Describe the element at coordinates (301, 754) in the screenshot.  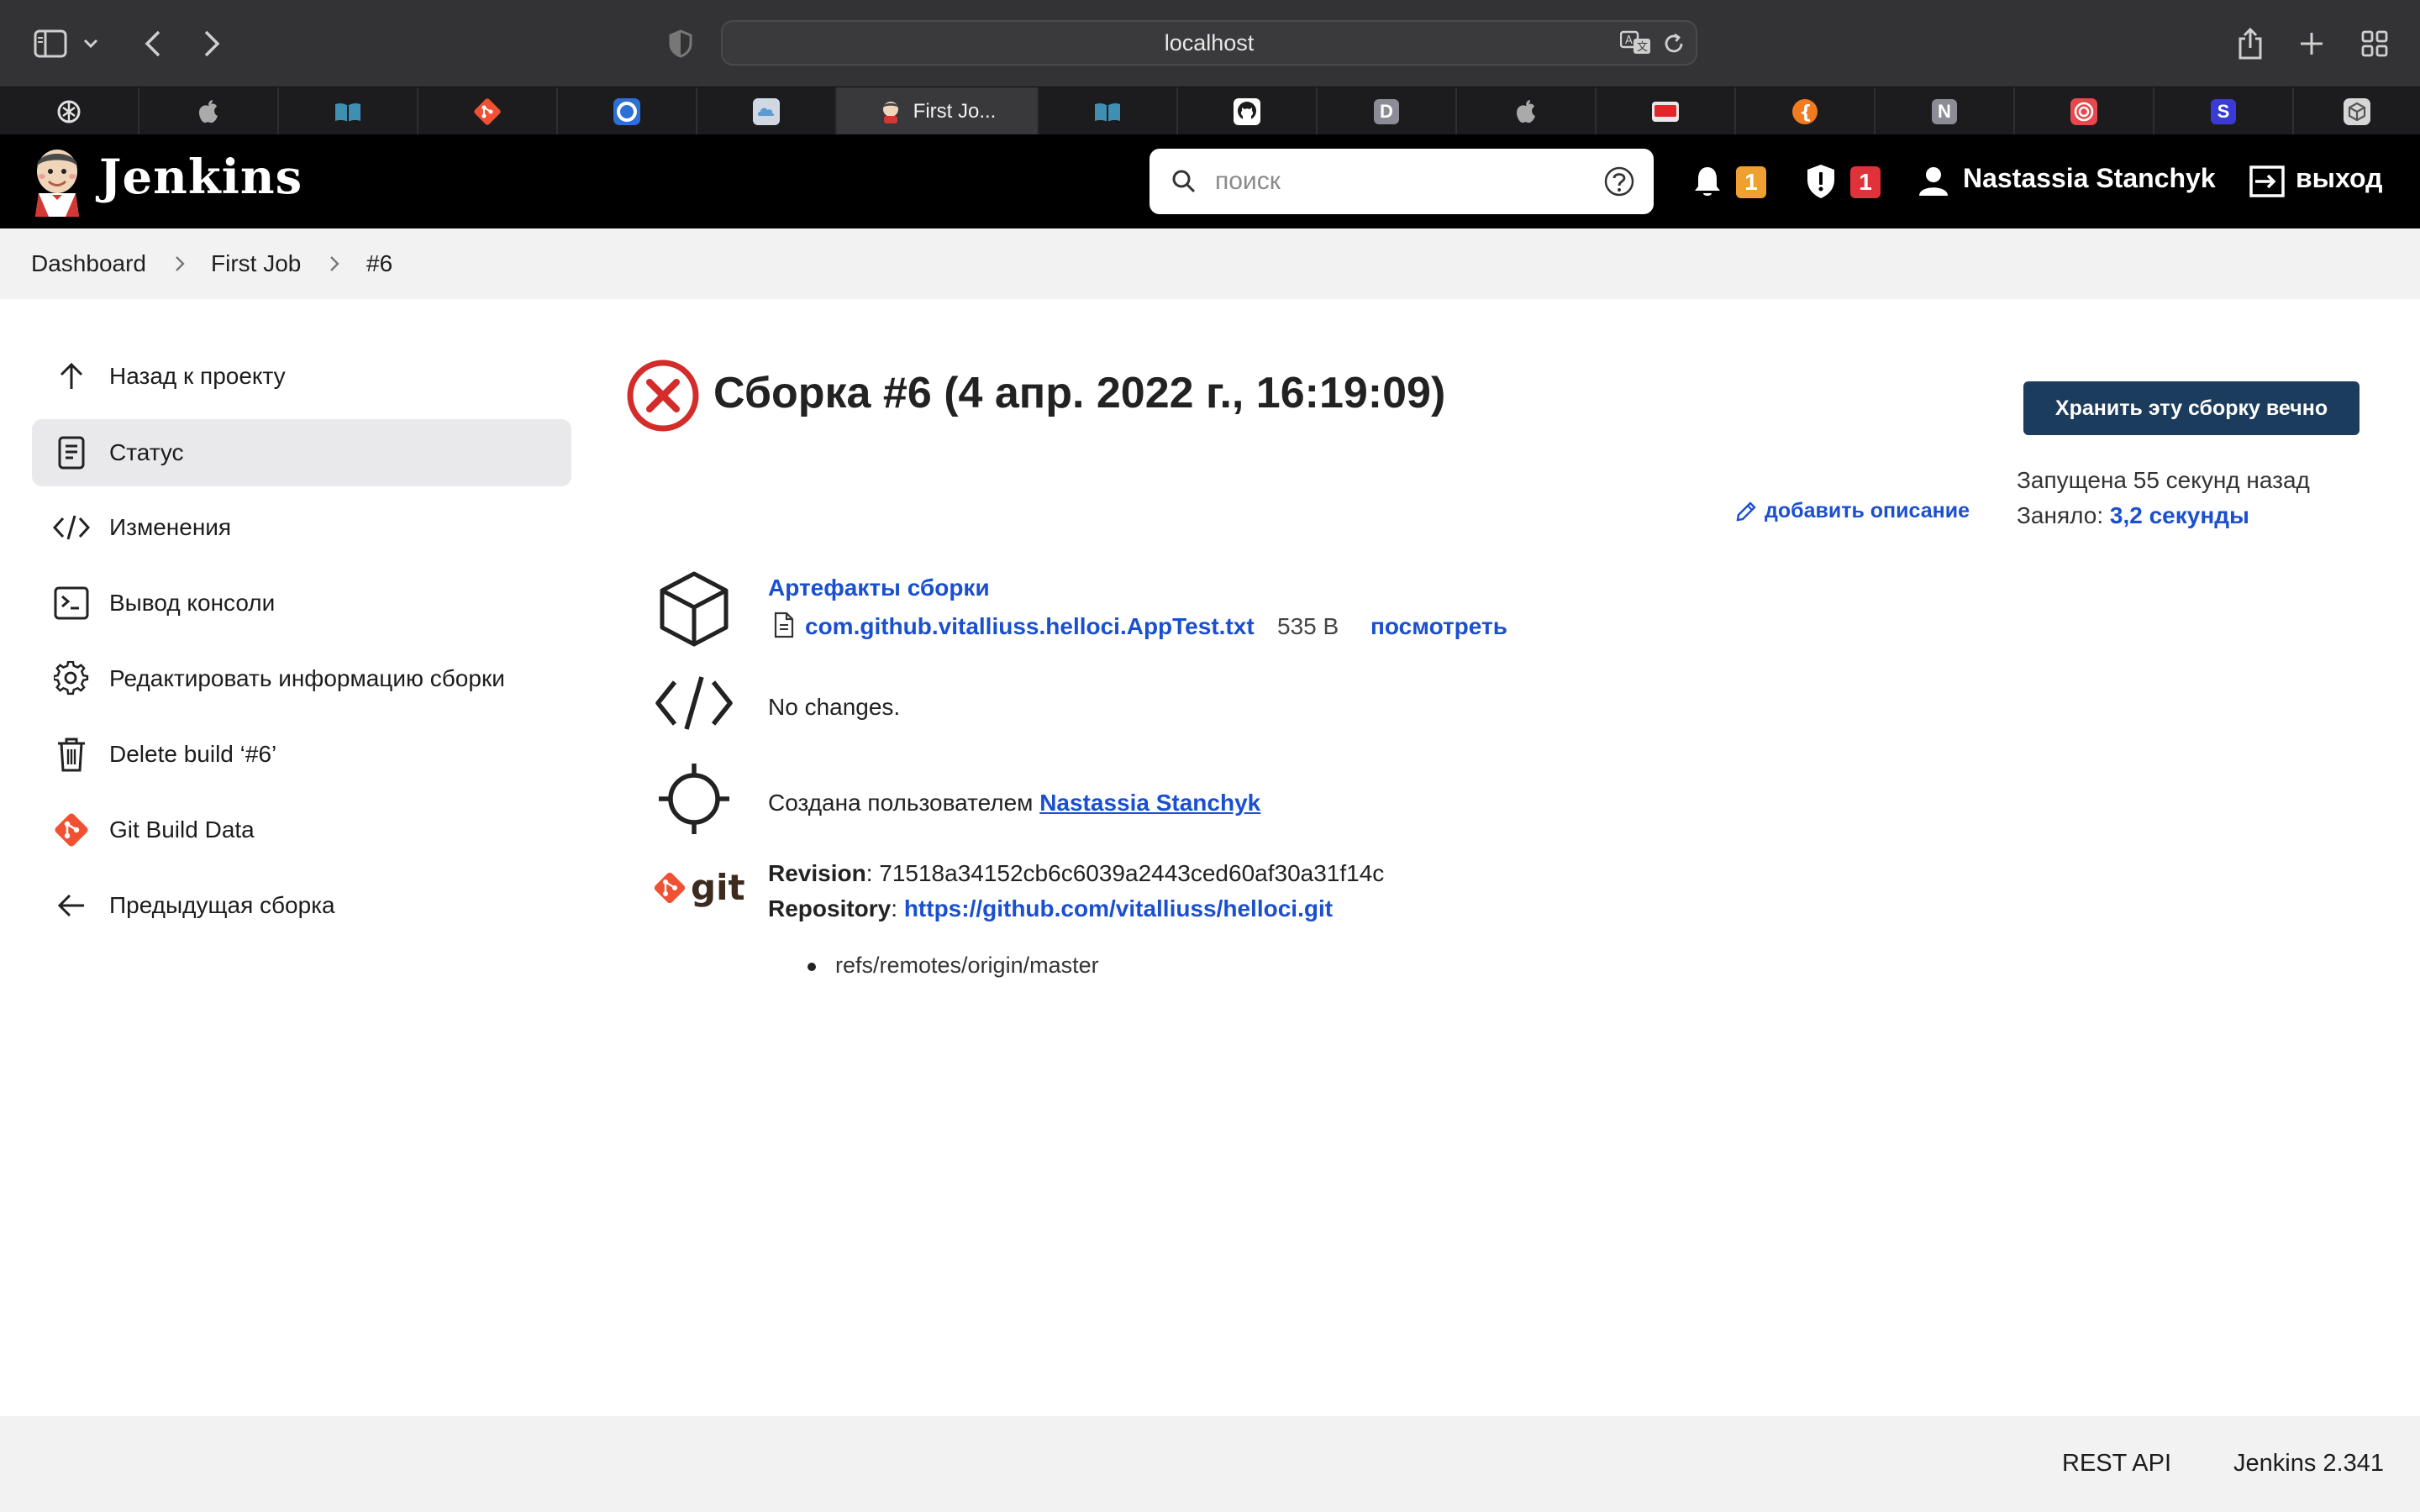
I see `sidebar-item-delete-build: Delete build ‘#6’` at that location.